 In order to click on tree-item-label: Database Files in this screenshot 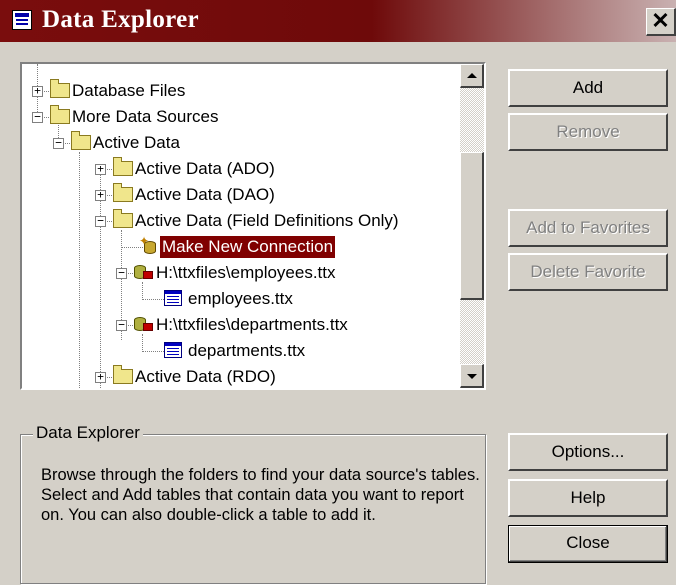, I will do `click(129, 90)`.